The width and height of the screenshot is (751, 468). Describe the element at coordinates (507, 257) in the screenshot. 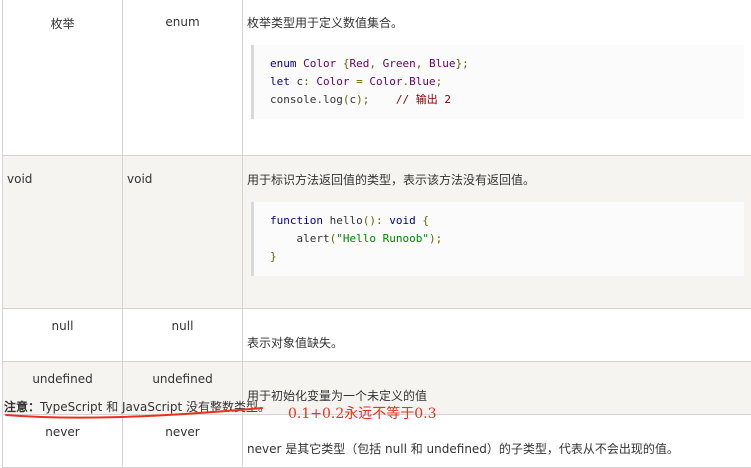

I see `code-line: }` at that location.